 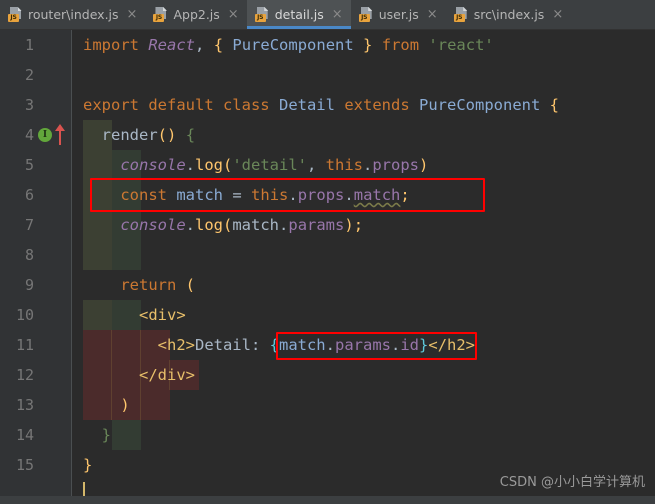 I want to click on line-number: 13, so click(x=24, y=405).